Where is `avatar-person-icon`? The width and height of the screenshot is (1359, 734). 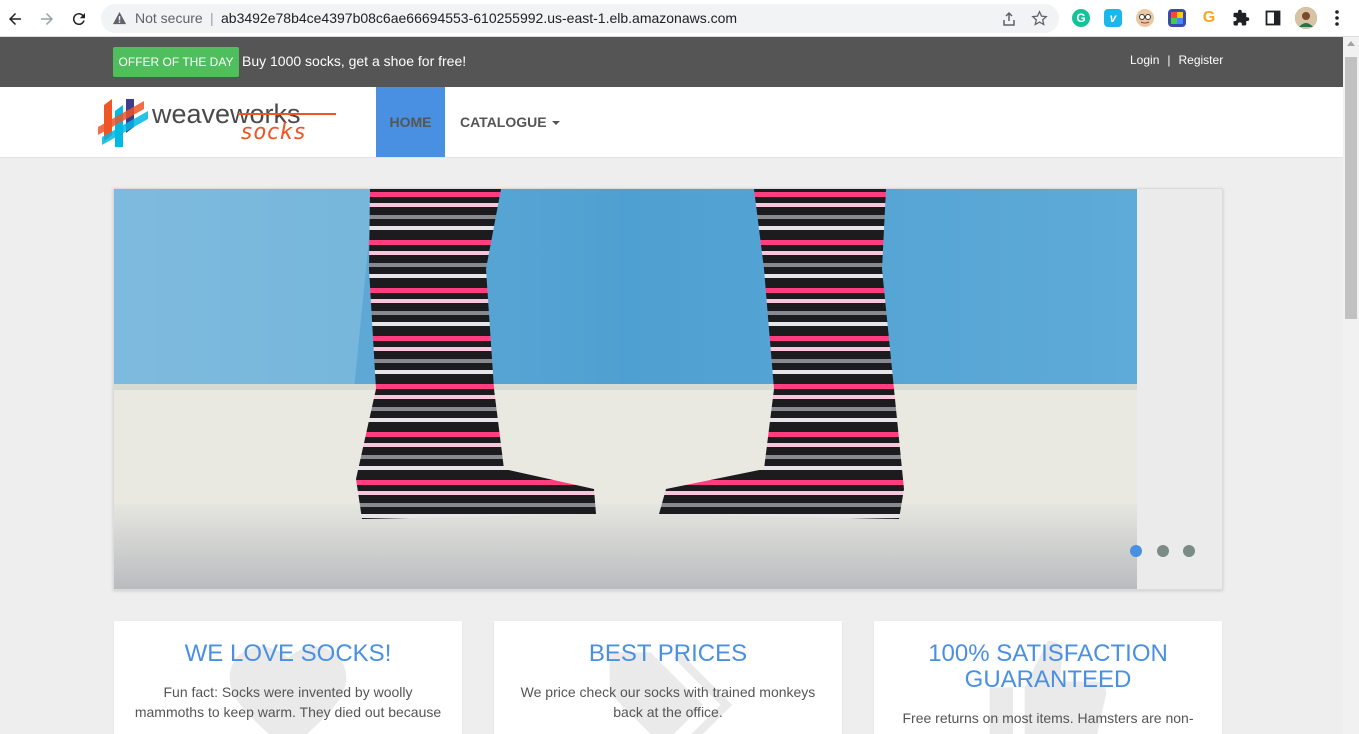
avatar-person-icon is located at coordinates (1306, 18).